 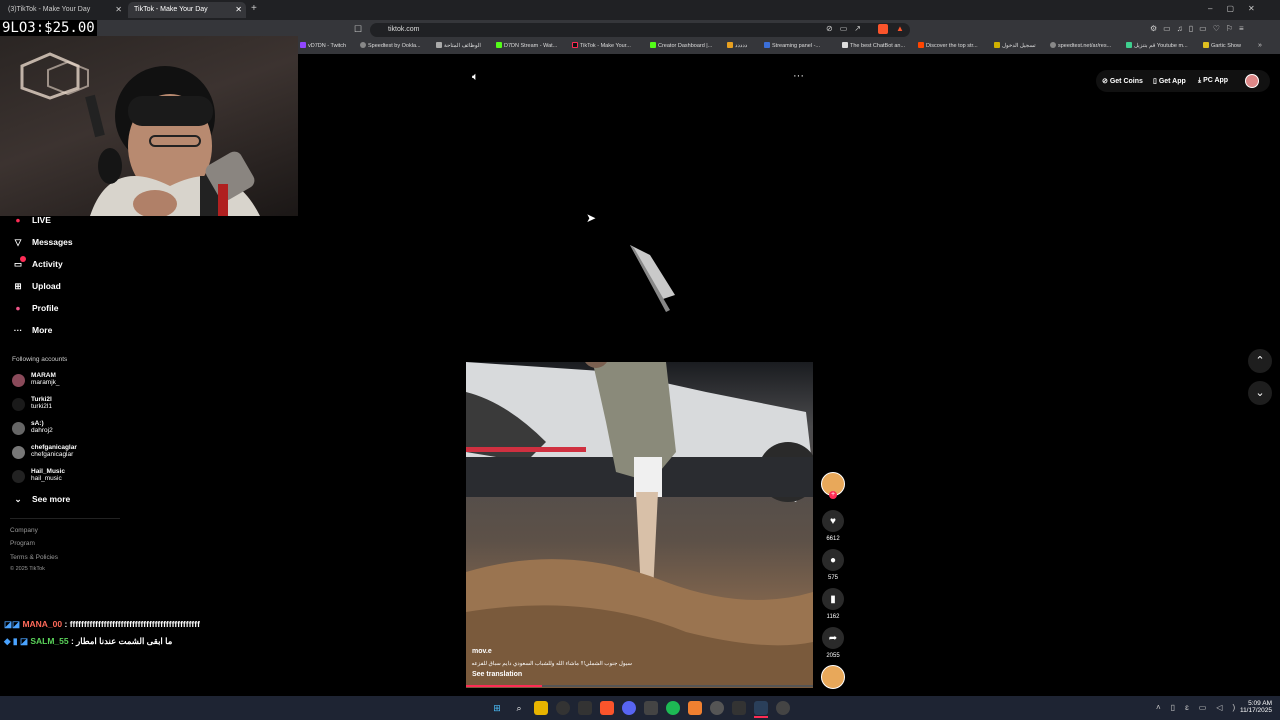 I want to click on nav-live: ● LIVE, so click(x=31, y=220).